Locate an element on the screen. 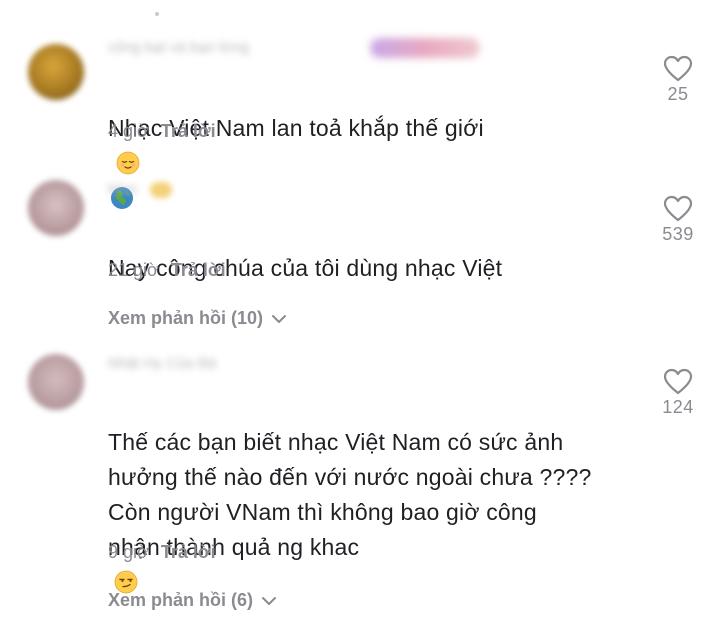  like-button: 25 is located at coordinates (678, 79).